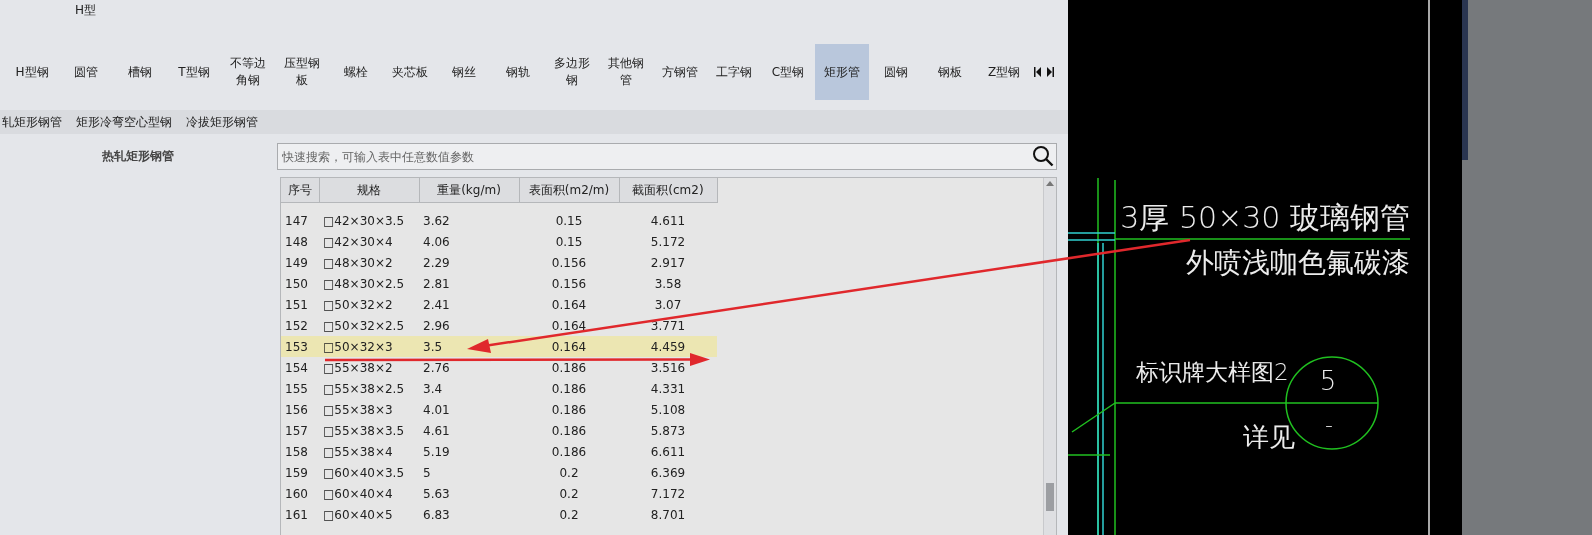 This screenshot has width=1592, height=535. Describe the element at coordinates (32, 72) in the screenshot. I see `category-tab: H型钢` at that location.